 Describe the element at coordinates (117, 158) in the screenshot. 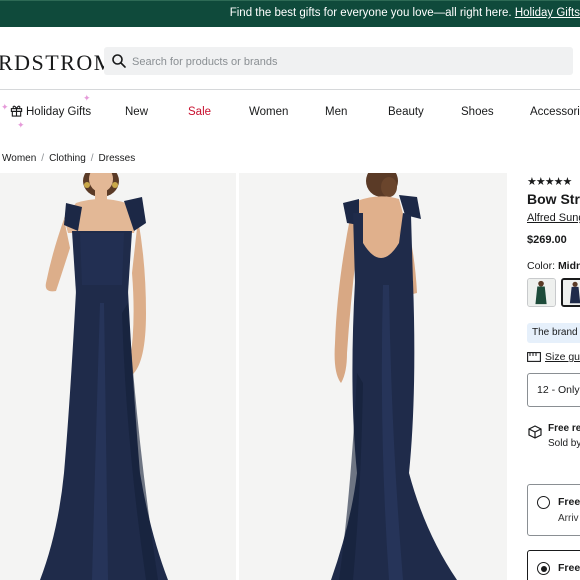

I see `breadcrumb-dresses: Dresses` at that location.